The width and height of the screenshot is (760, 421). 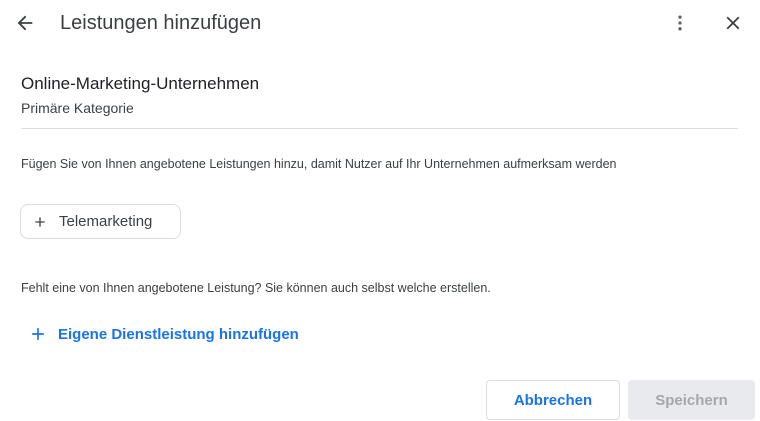 I want to click on arrow-back-icon, so click(x=25, y=23).